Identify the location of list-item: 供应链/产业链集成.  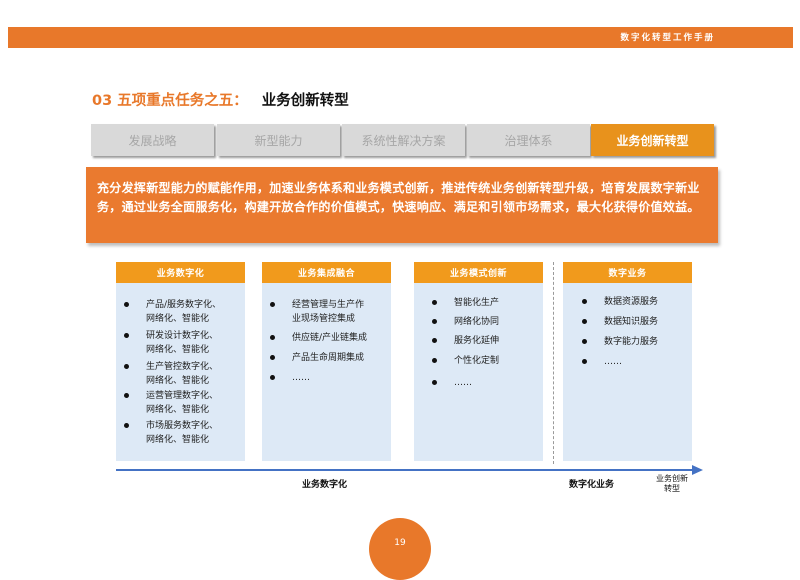
(318, 338).